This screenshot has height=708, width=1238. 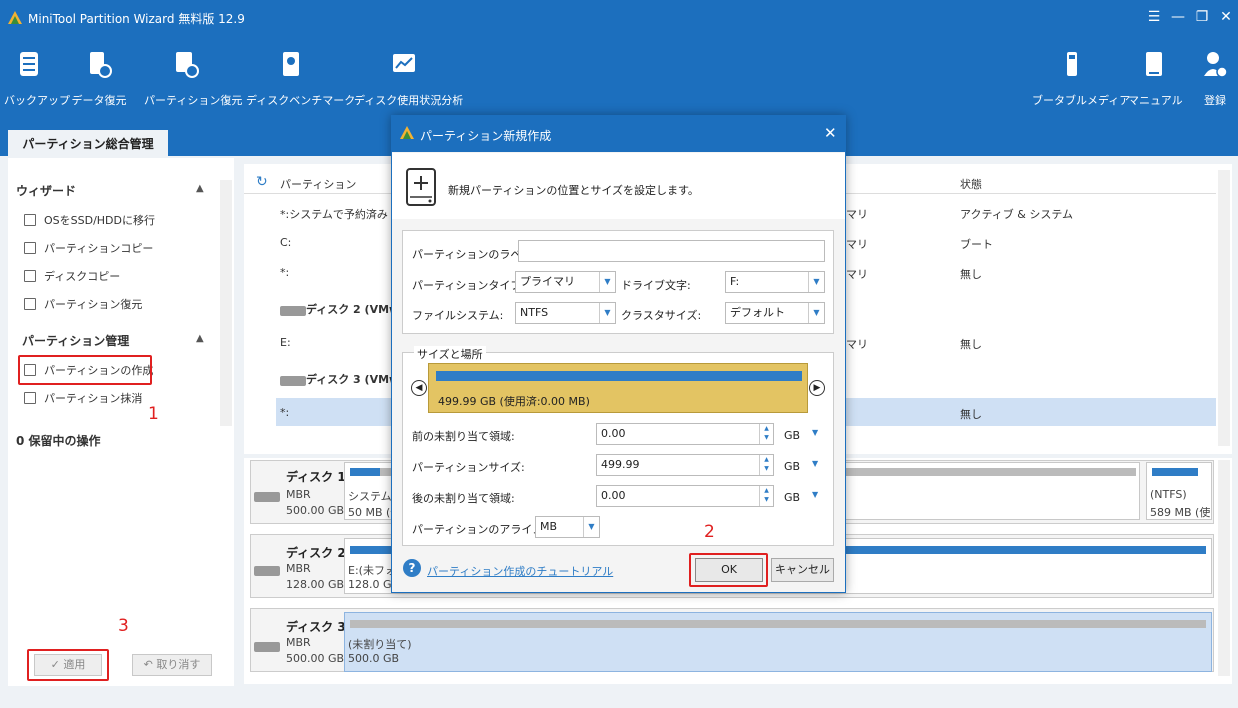 What do you see at coordinates (318, 184) in the screenshot?
I see `column-partition: パーティション` at bounding box center [318, 184].